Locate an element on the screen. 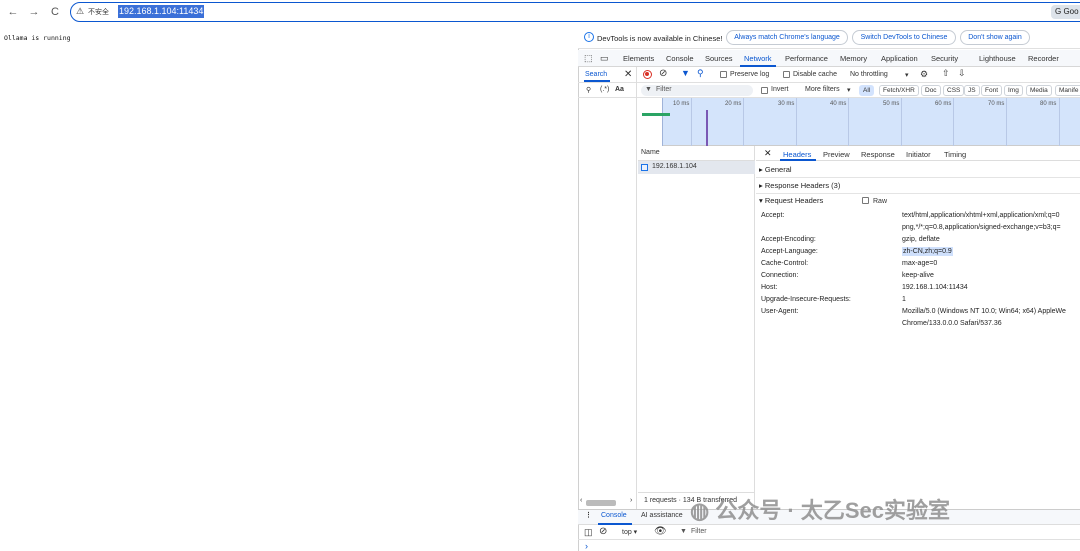  active-detail-tab-indicator is located at coordinates (798, 160).